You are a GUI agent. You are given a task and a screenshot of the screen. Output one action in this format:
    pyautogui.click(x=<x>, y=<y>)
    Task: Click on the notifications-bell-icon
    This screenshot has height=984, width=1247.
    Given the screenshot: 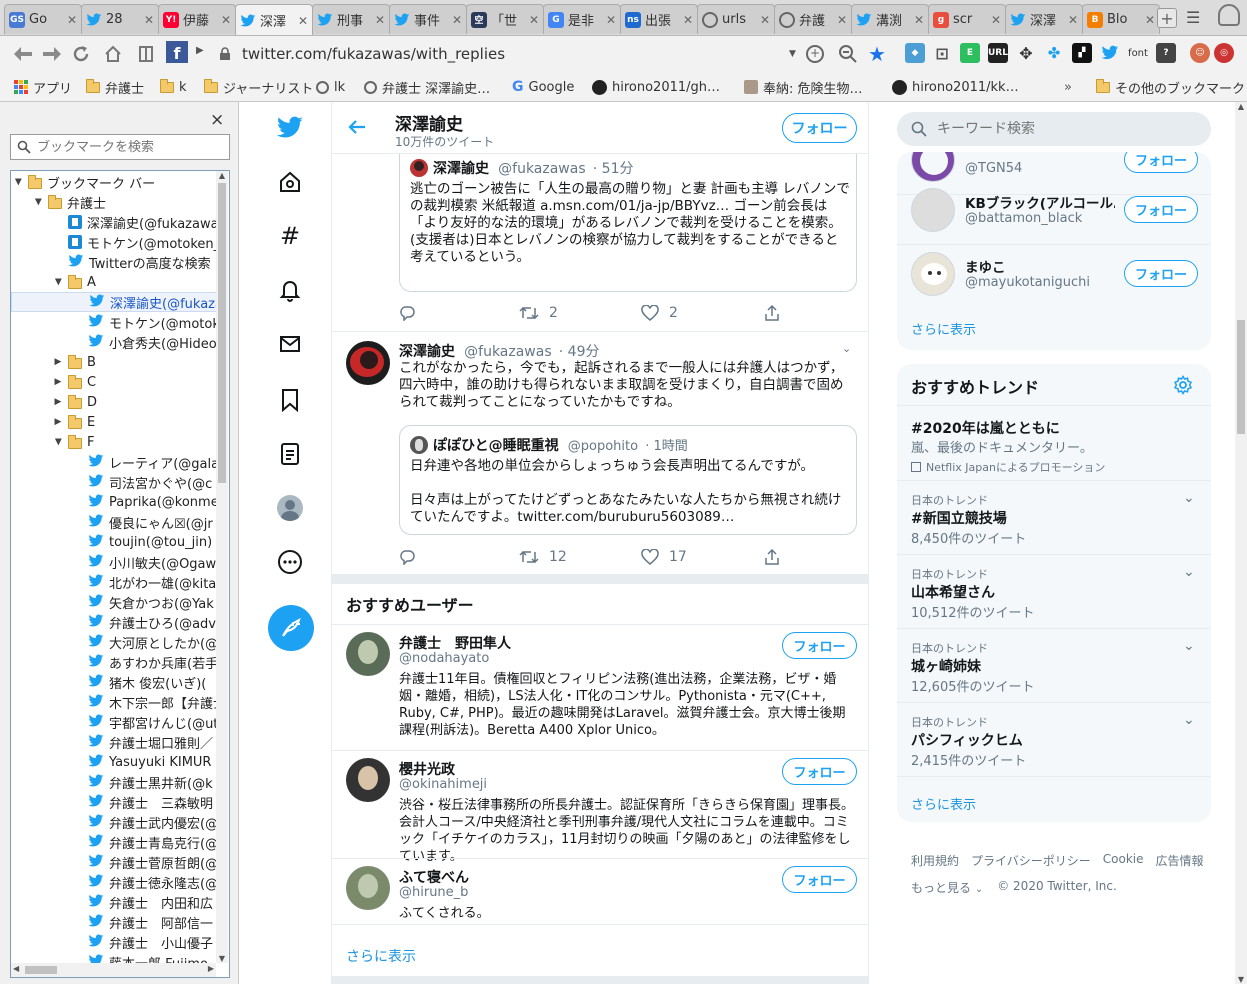 What is the action you would take?
    pyautogui.click(x=290, y=290)
    